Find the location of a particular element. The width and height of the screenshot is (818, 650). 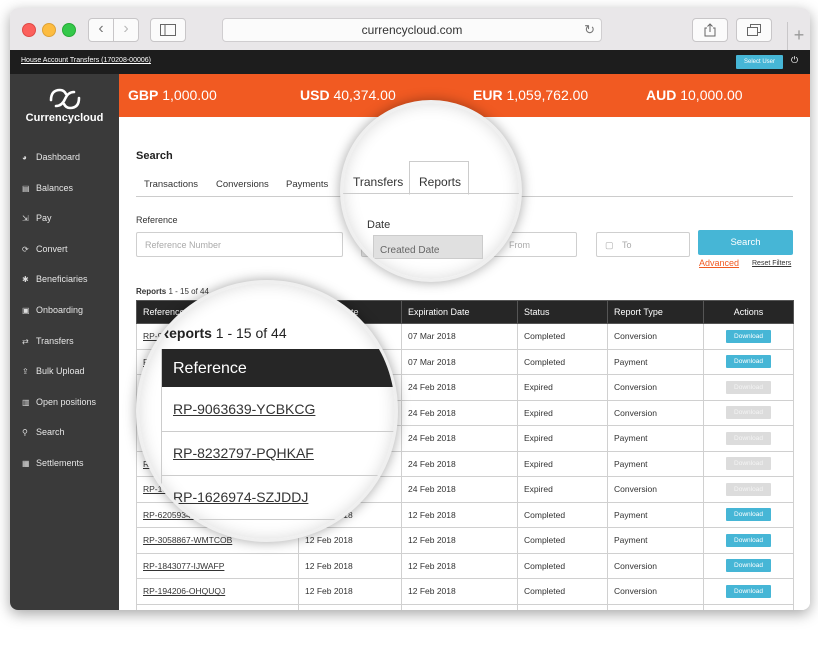

cell-created: 12 Feb 2018 is located at coordinates (350, 591).